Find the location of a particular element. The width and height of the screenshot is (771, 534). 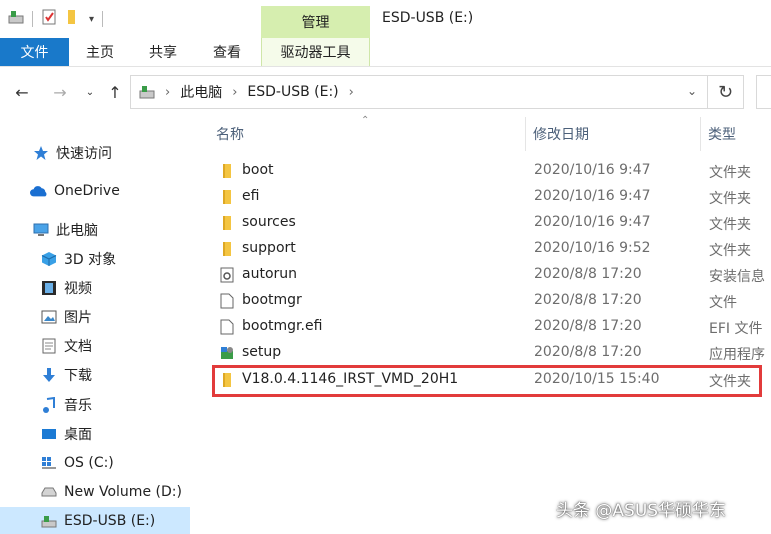

nav-item-label: OneDrive is located at coordinates (87, 191).